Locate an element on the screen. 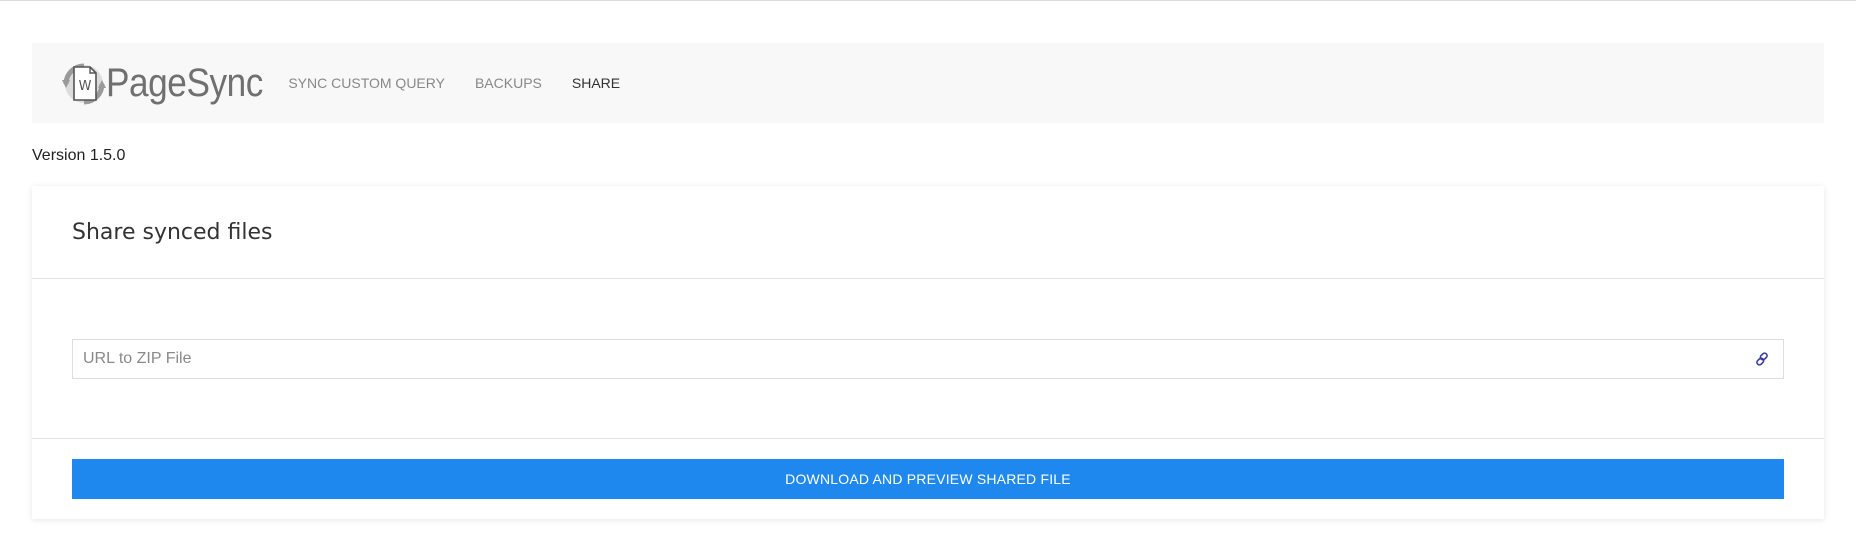 This screenshot has height=541, width=1856. url-input-group is located at coordinates (928, 359).